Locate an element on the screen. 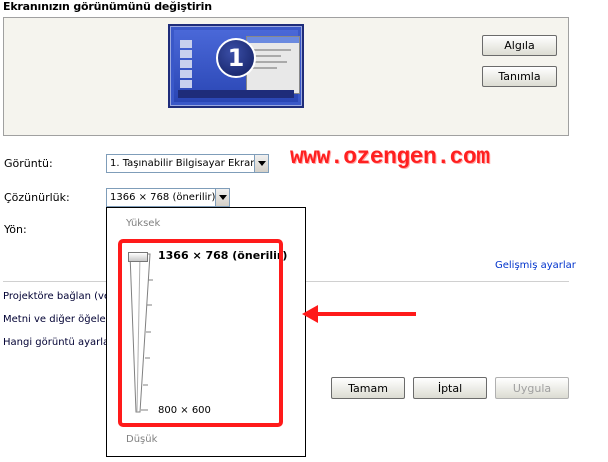 The image size is (608, 462). watermark-text: www.ozengen.com is located at coordinates (390, 157).